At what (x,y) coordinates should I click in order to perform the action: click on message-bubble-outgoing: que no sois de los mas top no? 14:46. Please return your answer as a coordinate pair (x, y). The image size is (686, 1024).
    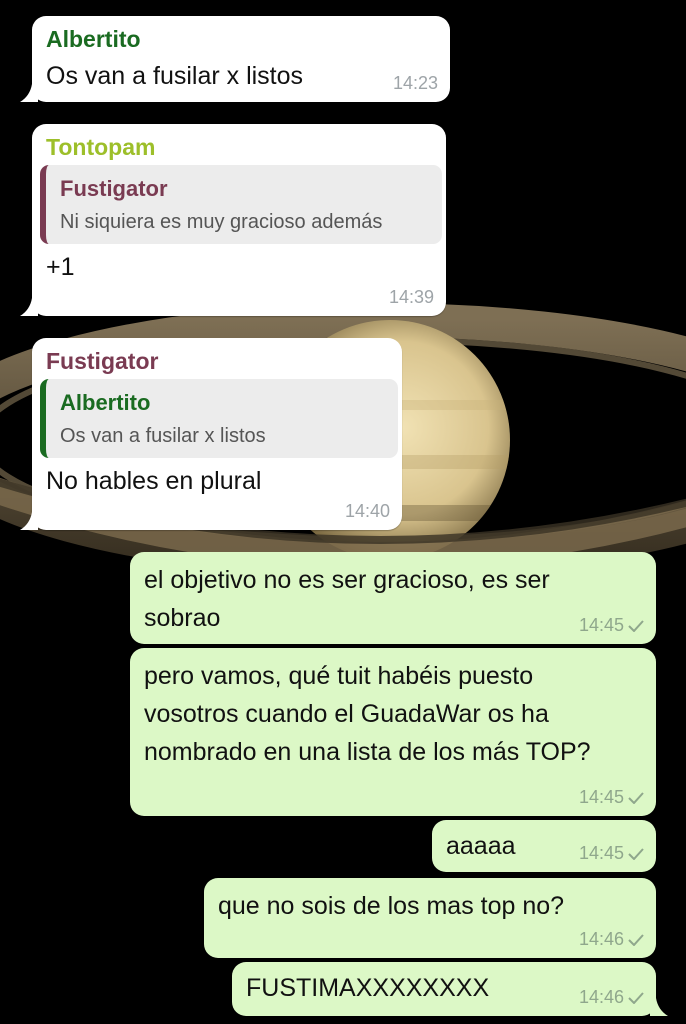
    Looking at the image, I should click on (430, 918).